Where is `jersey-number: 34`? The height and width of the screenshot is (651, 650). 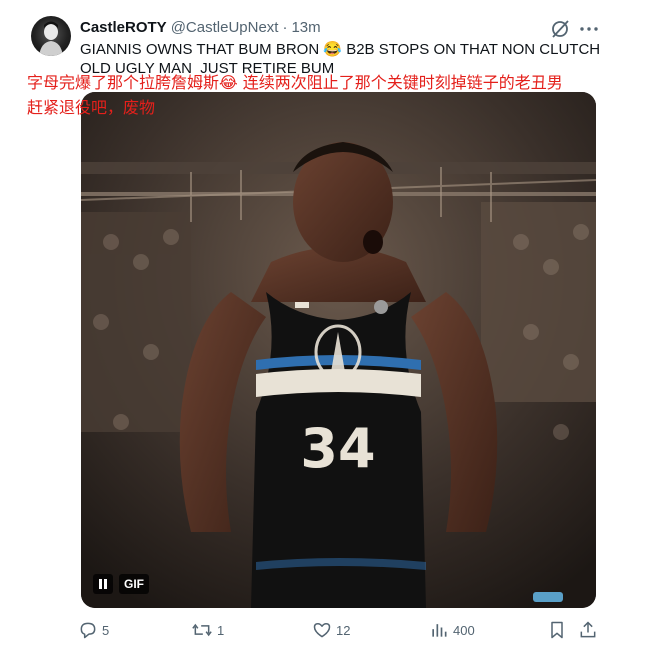 jersey-number: 34 is located at coordinates (337, 448).